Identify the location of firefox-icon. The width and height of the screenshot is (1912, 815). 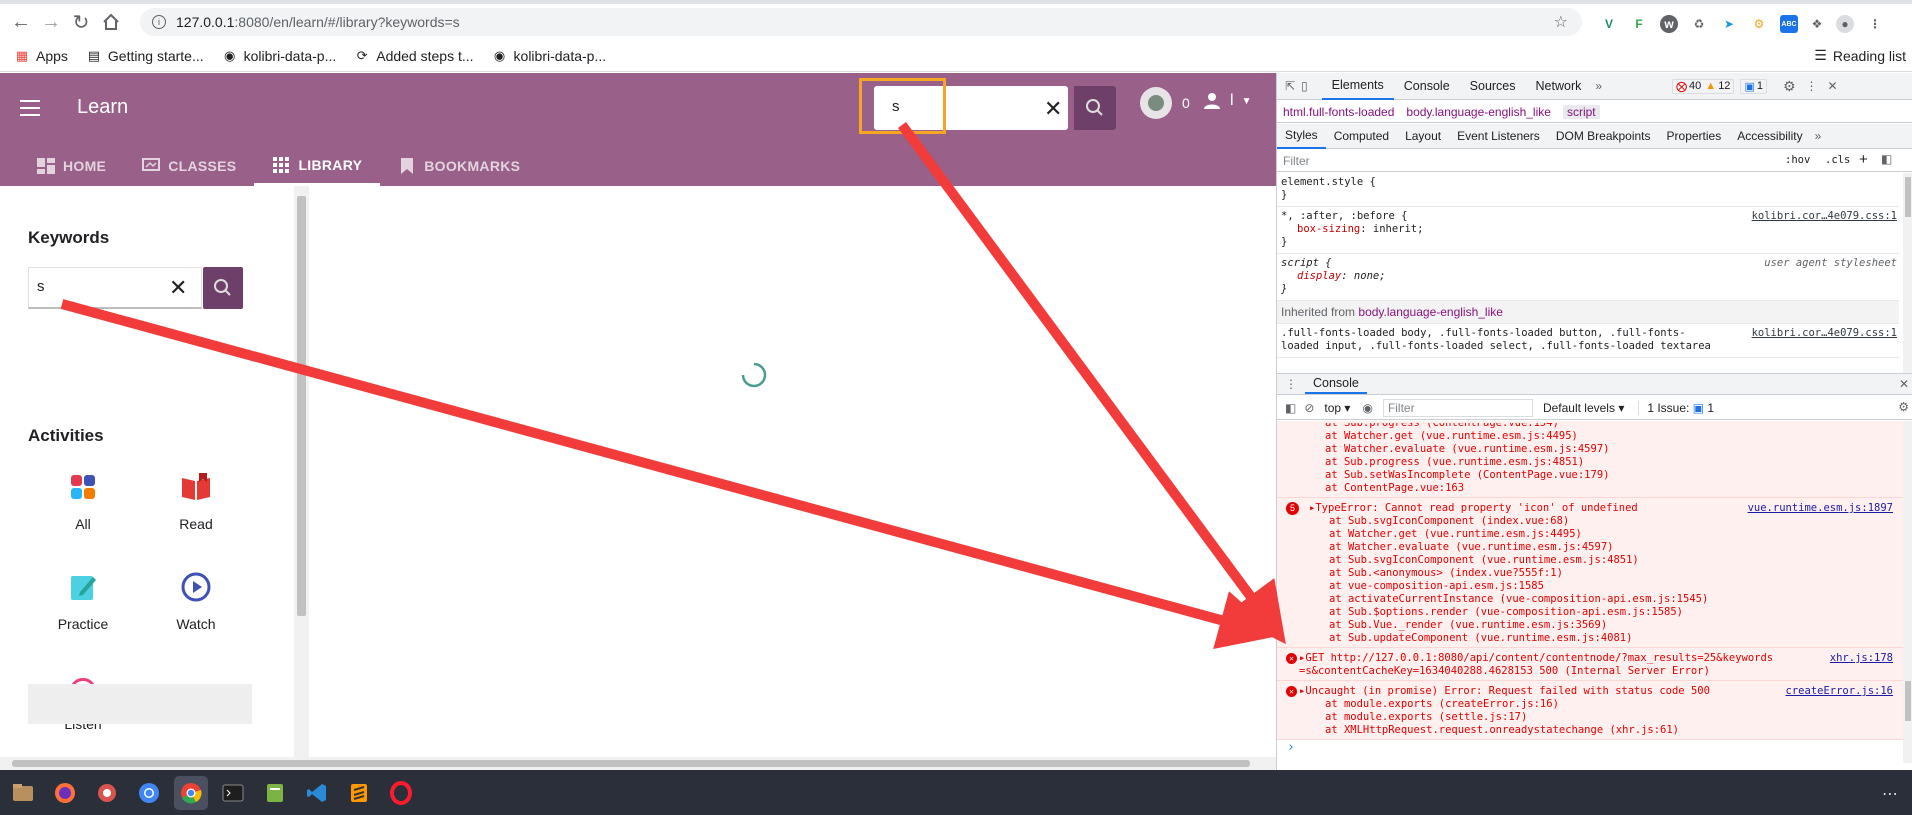
(65, 793).